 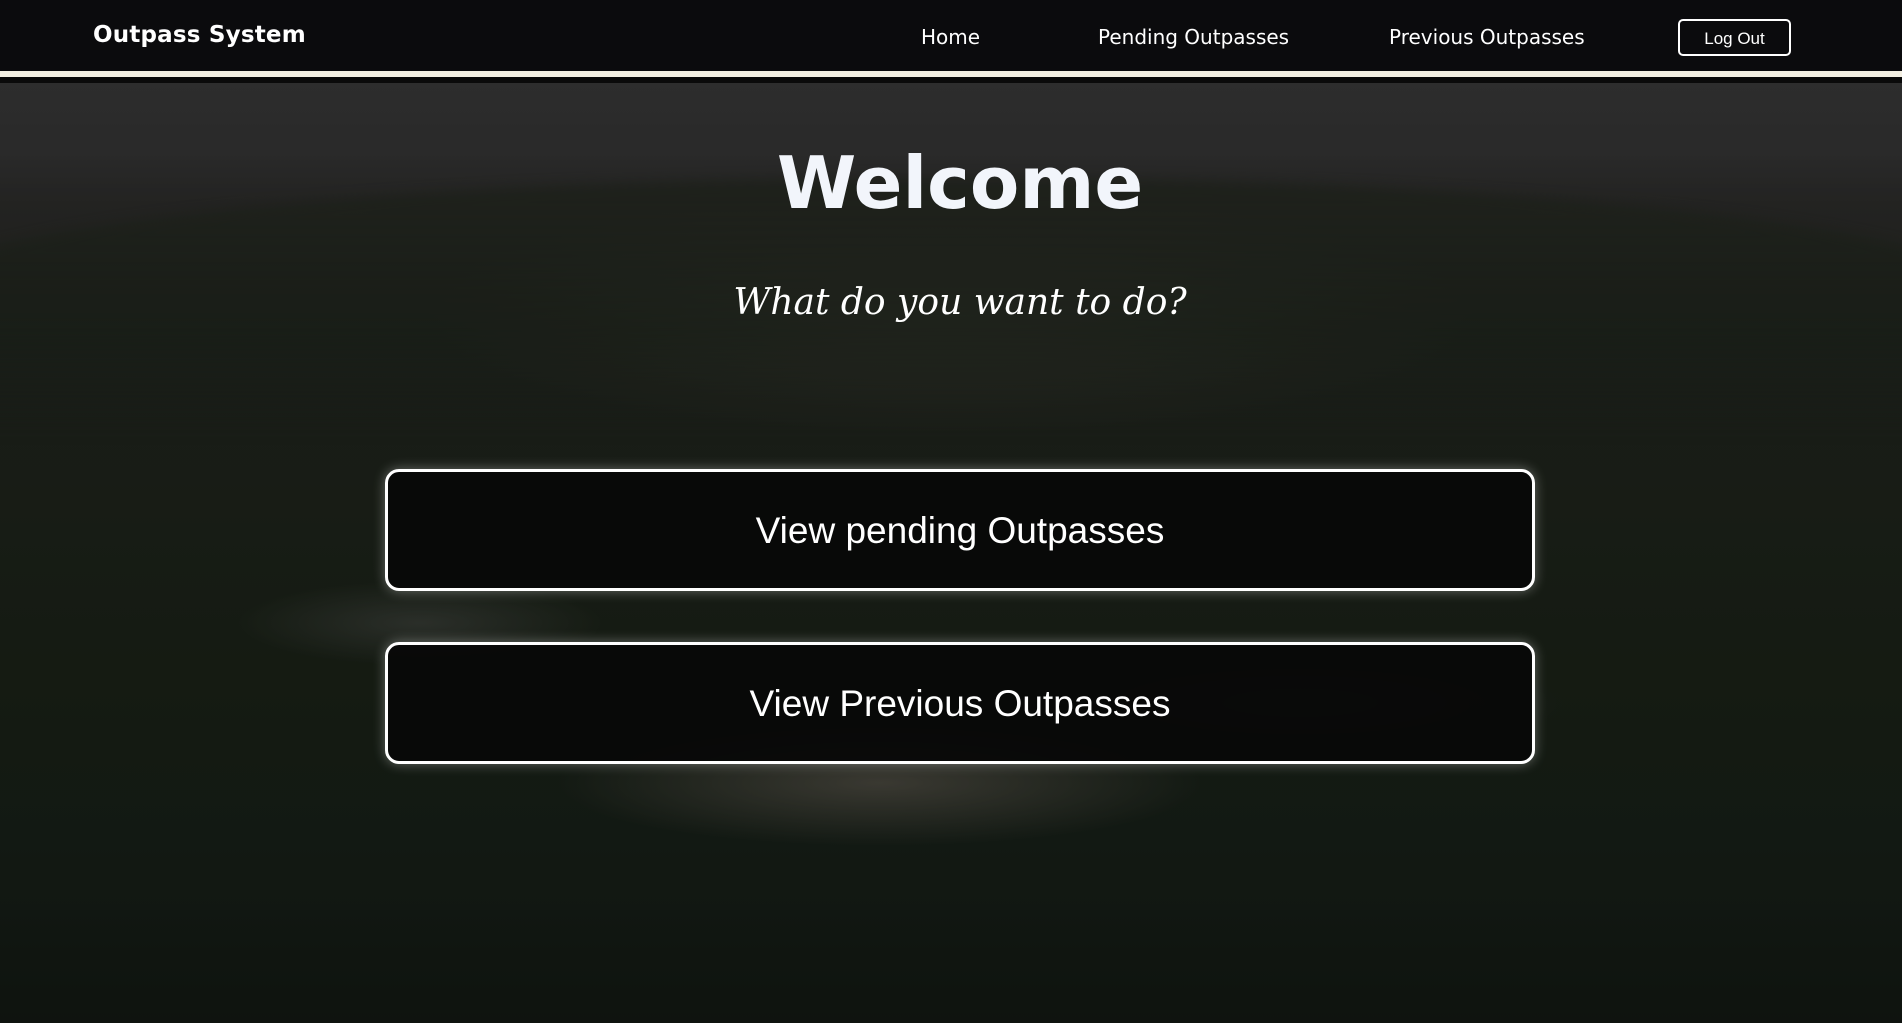 I want to click on page-title: Welcome, so click(x=960, y=183).